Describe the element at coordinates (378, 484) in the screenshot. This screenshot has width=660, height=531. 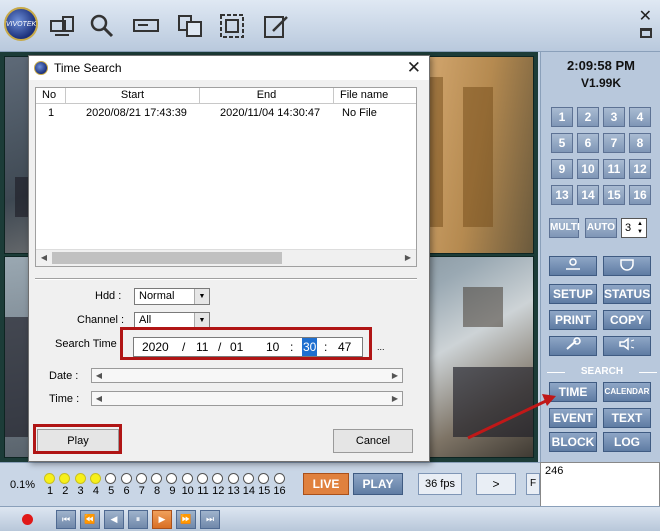
I see `play-mode-button: PLAY` at that location.